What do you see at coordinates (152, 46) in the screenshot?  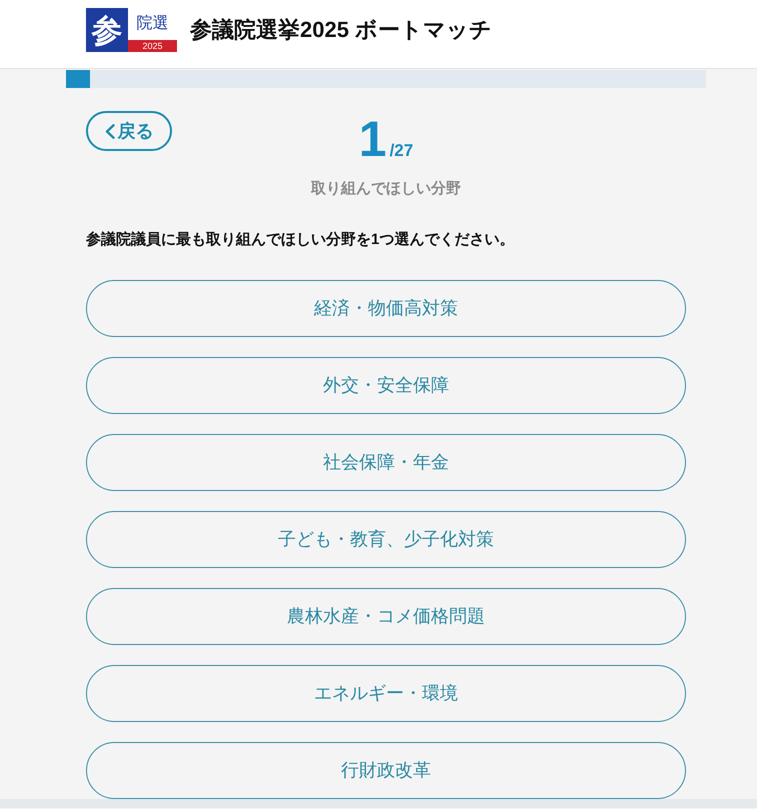 I see `logo-year: 2025` at bounding box center [152, 46].